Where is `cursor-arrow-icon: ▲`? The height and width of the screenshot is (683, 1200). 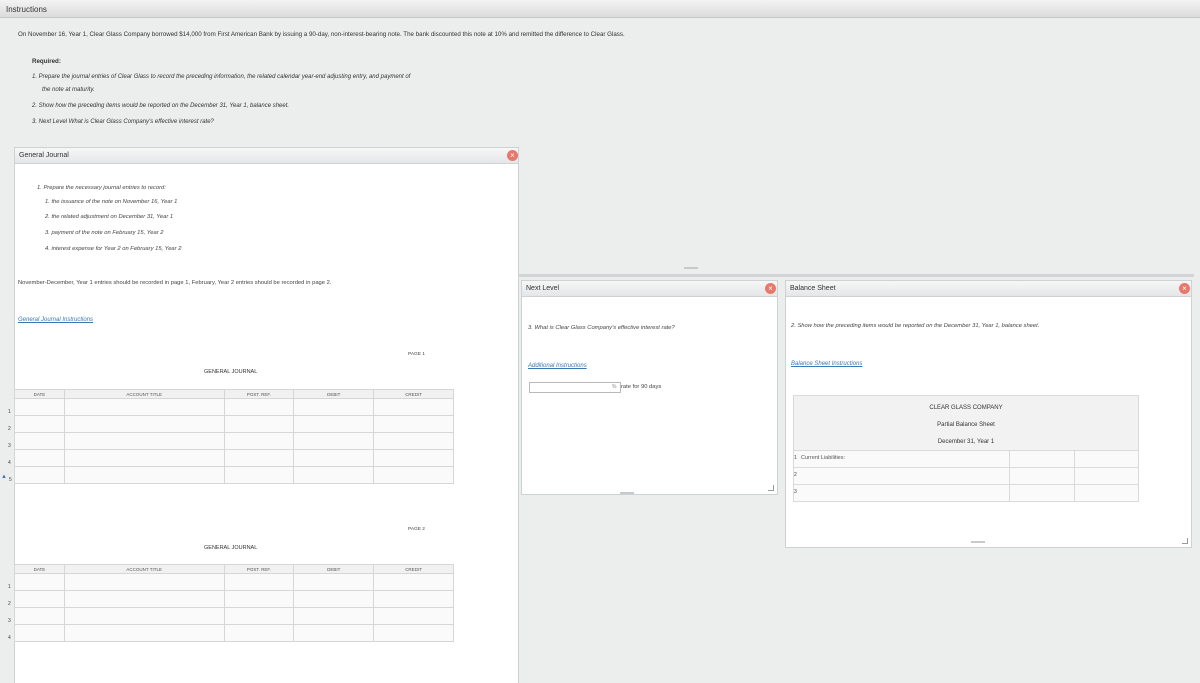 cursor-arrow-icon: ▲ is located at coordinates (4, 477).